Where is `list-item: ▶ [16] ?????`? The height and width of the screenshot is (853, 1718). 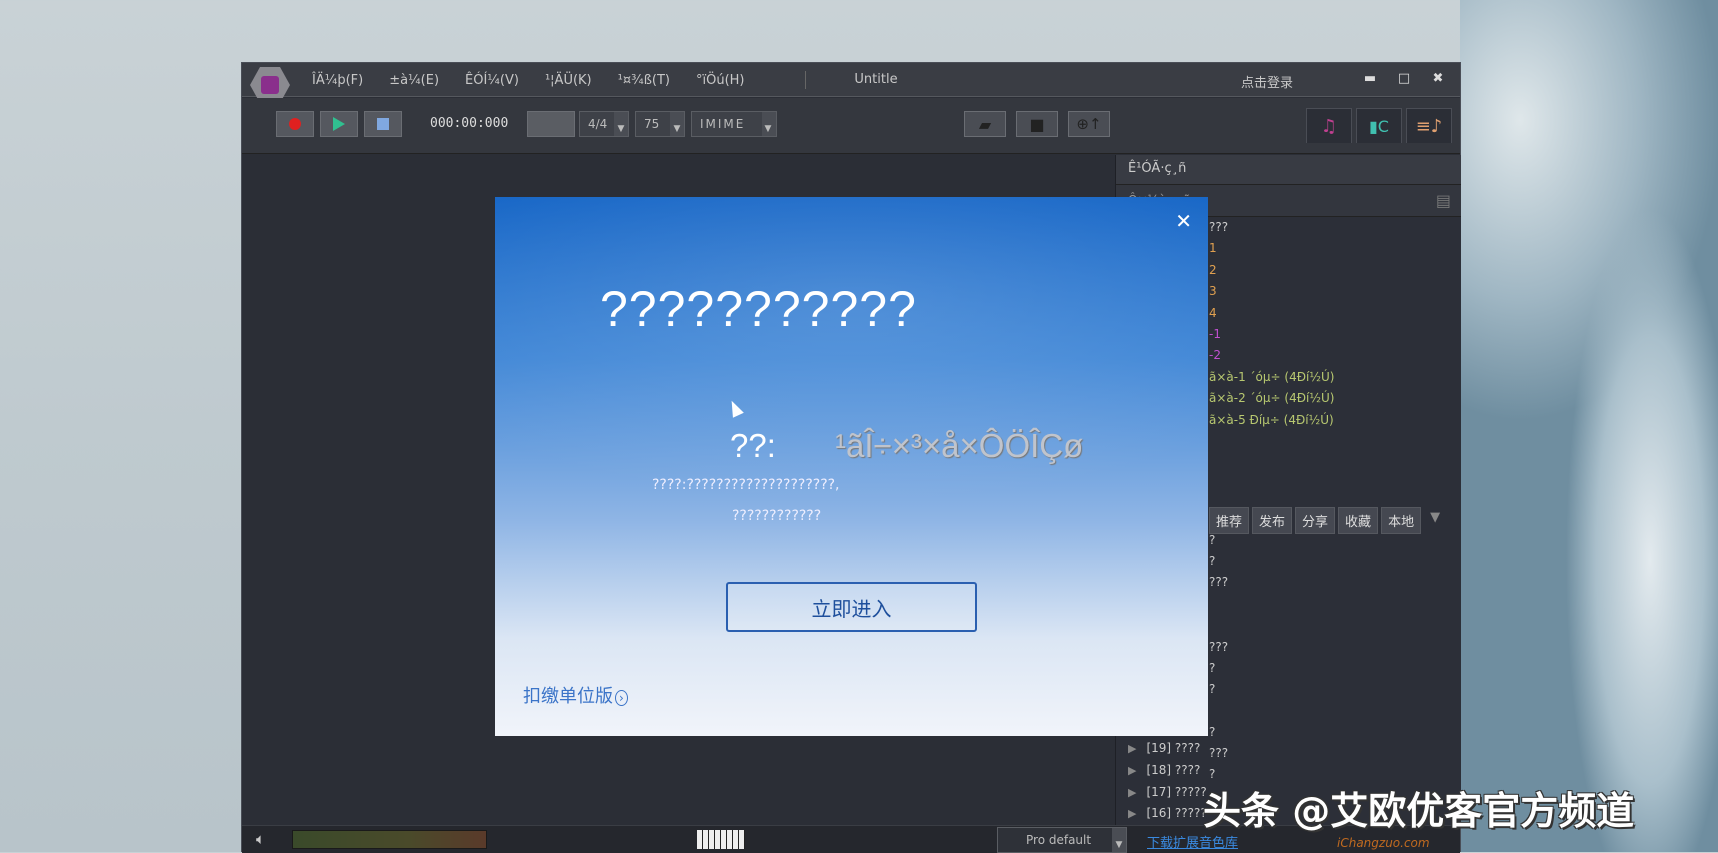
list-item: ▶ [16] ????? is located at coordinates (1167, 813).